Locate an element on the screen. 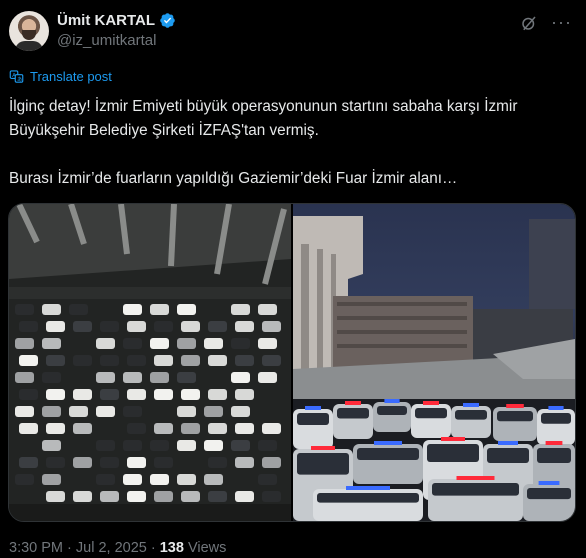  avatar is located at coordinates (29, 31).